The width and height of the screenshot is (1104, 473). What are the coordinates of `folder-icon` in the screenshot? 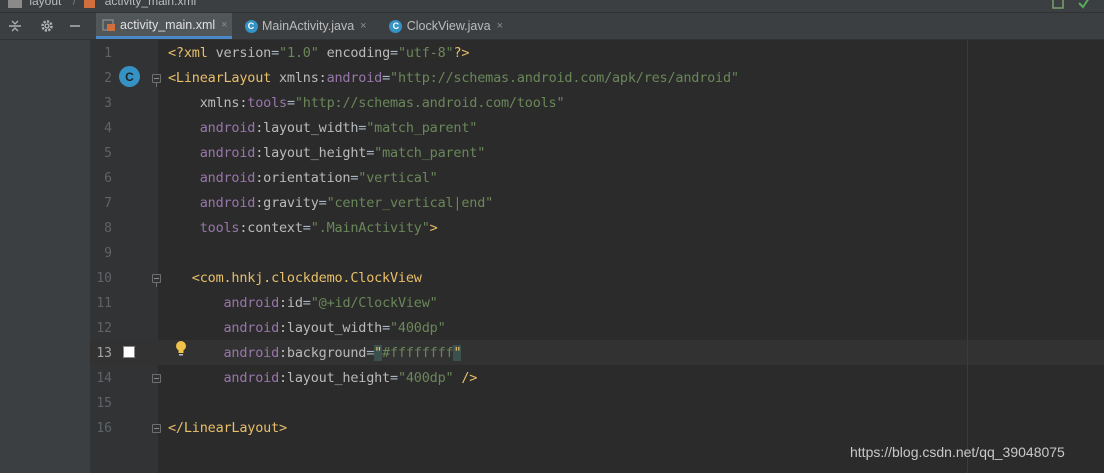 It's located at (15, 4).